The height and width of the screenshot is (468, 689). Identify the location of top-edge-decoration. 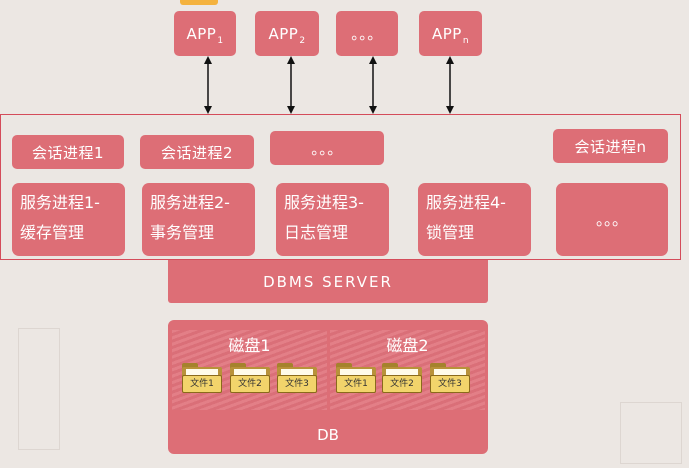
(199, 2).